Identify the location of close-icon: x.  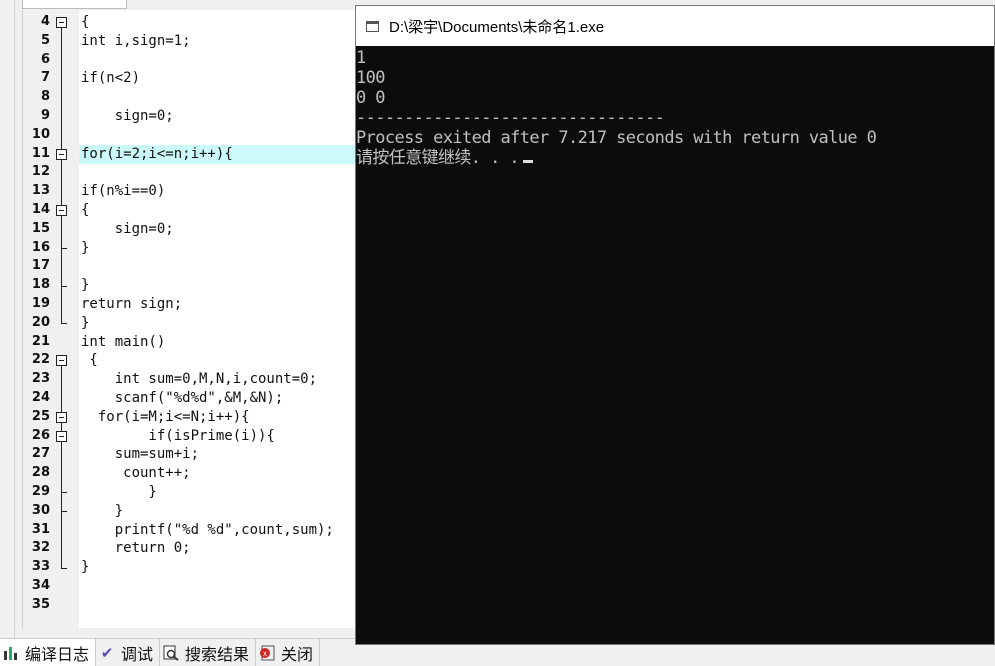
(267, 653).